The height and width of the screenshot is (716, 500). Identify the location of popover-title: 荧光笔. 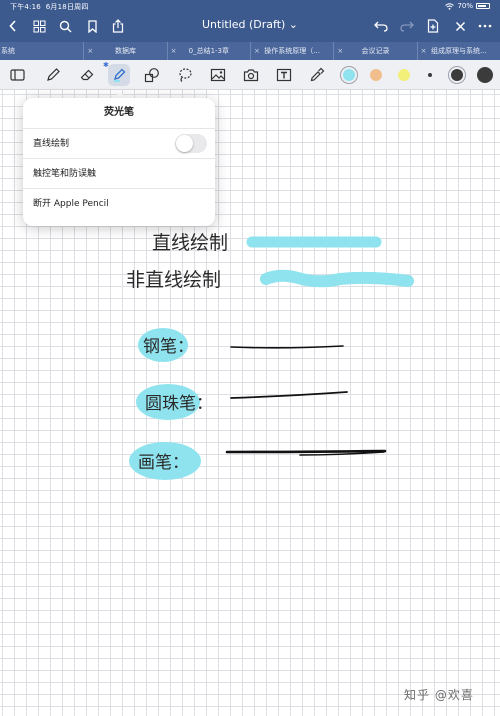
(119, 112).